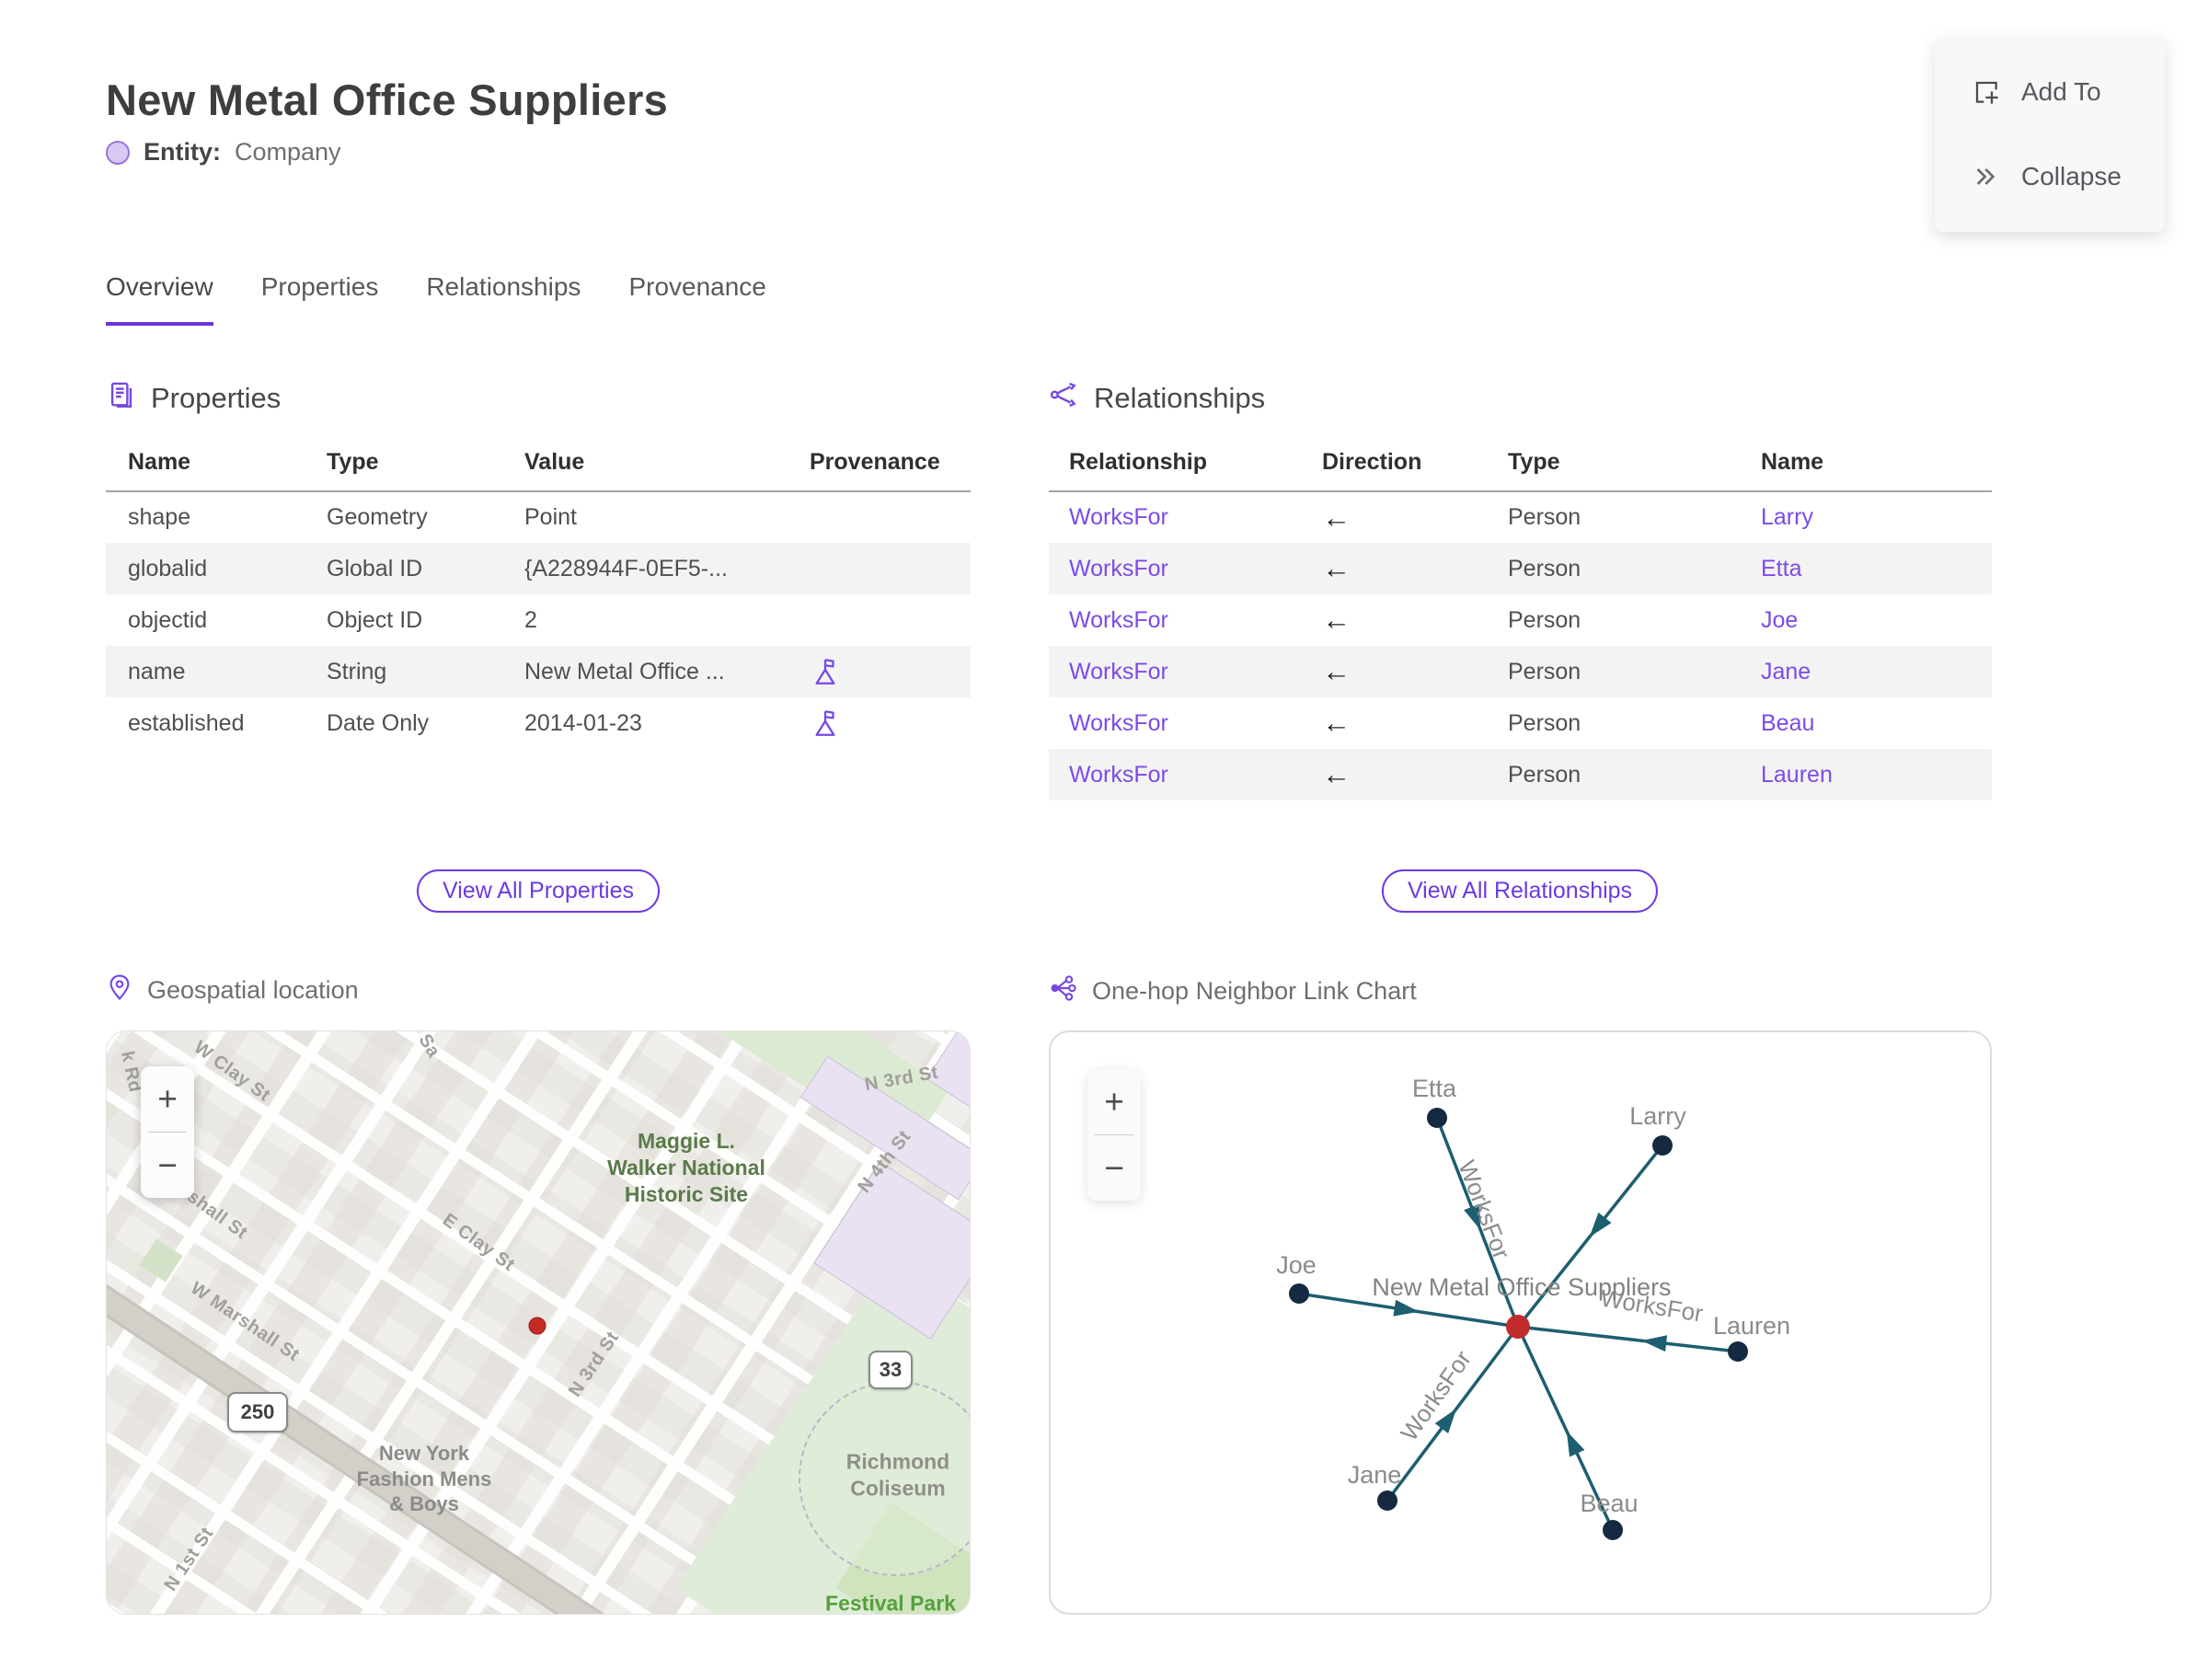  What do you see at coordinates (1175, 465) in the screenshot?
I see `column-header-relationship: Relationship` at bounding box center [1175, 465].